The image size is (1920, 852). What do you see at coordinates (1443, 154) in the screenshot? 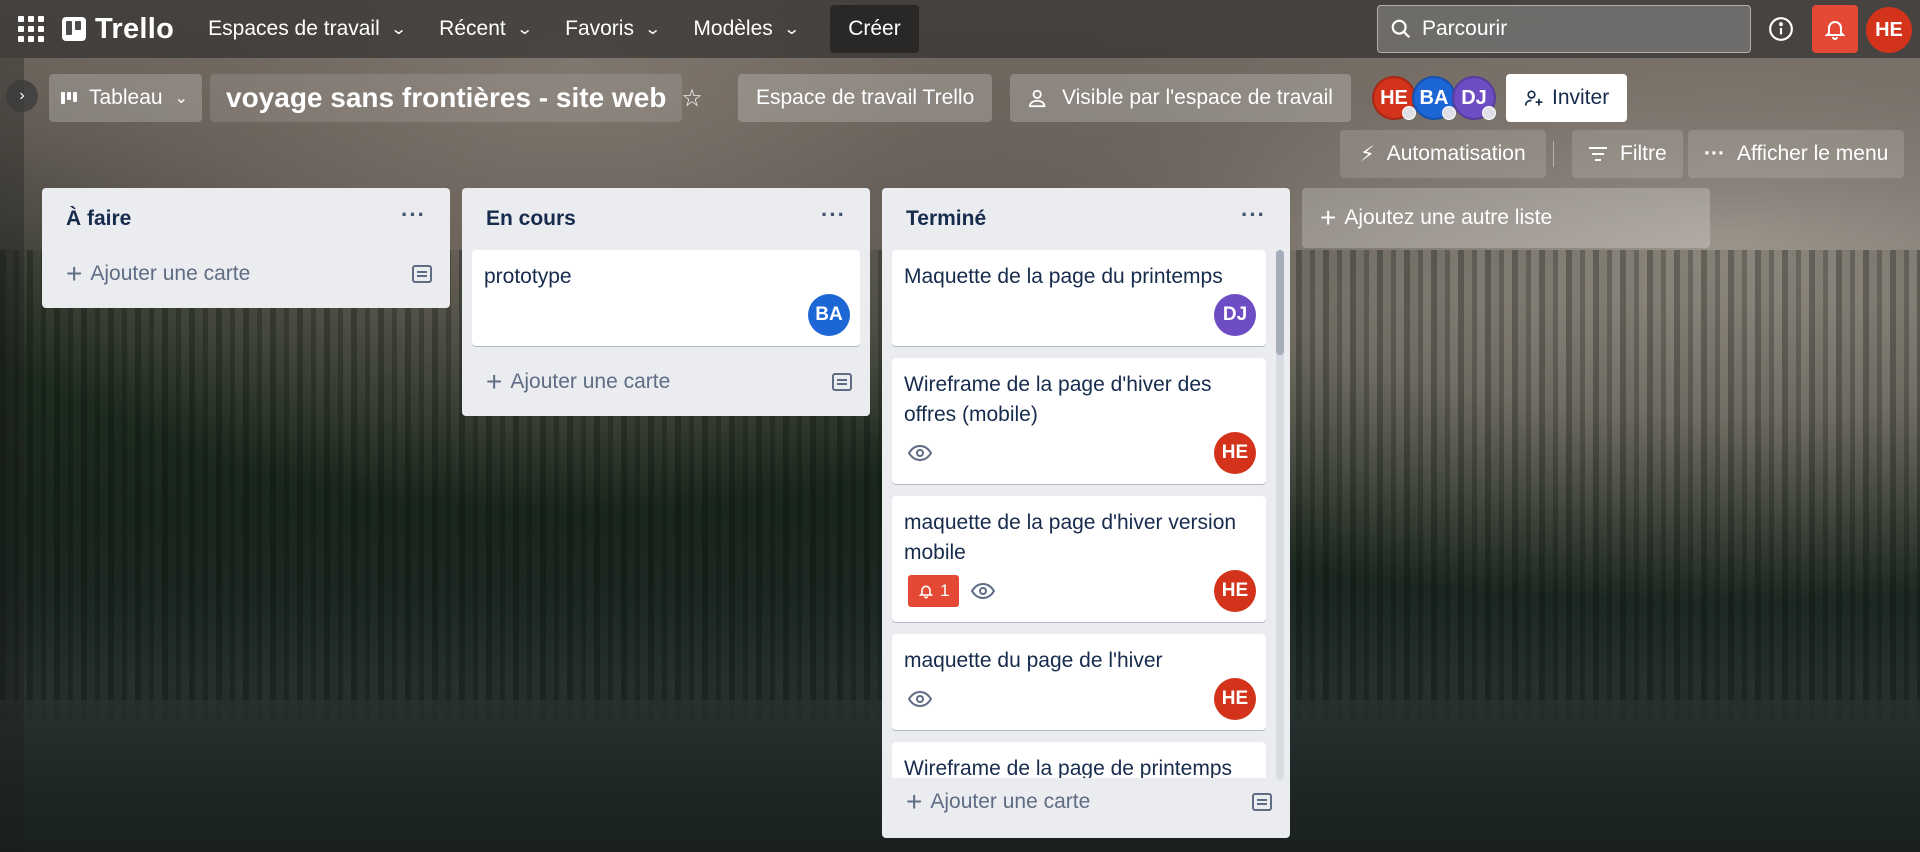
I see `automation-button: ⚡ Automatisation` at bounding box center [1443, 154].